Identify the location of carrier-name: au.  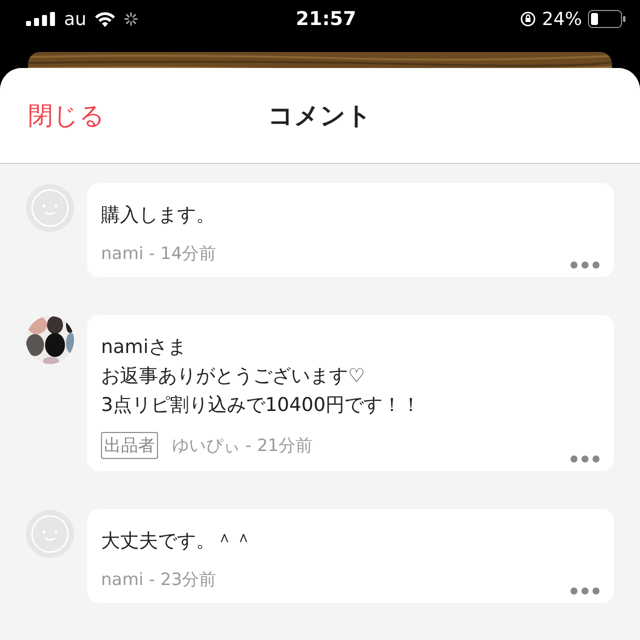
(75, 19).